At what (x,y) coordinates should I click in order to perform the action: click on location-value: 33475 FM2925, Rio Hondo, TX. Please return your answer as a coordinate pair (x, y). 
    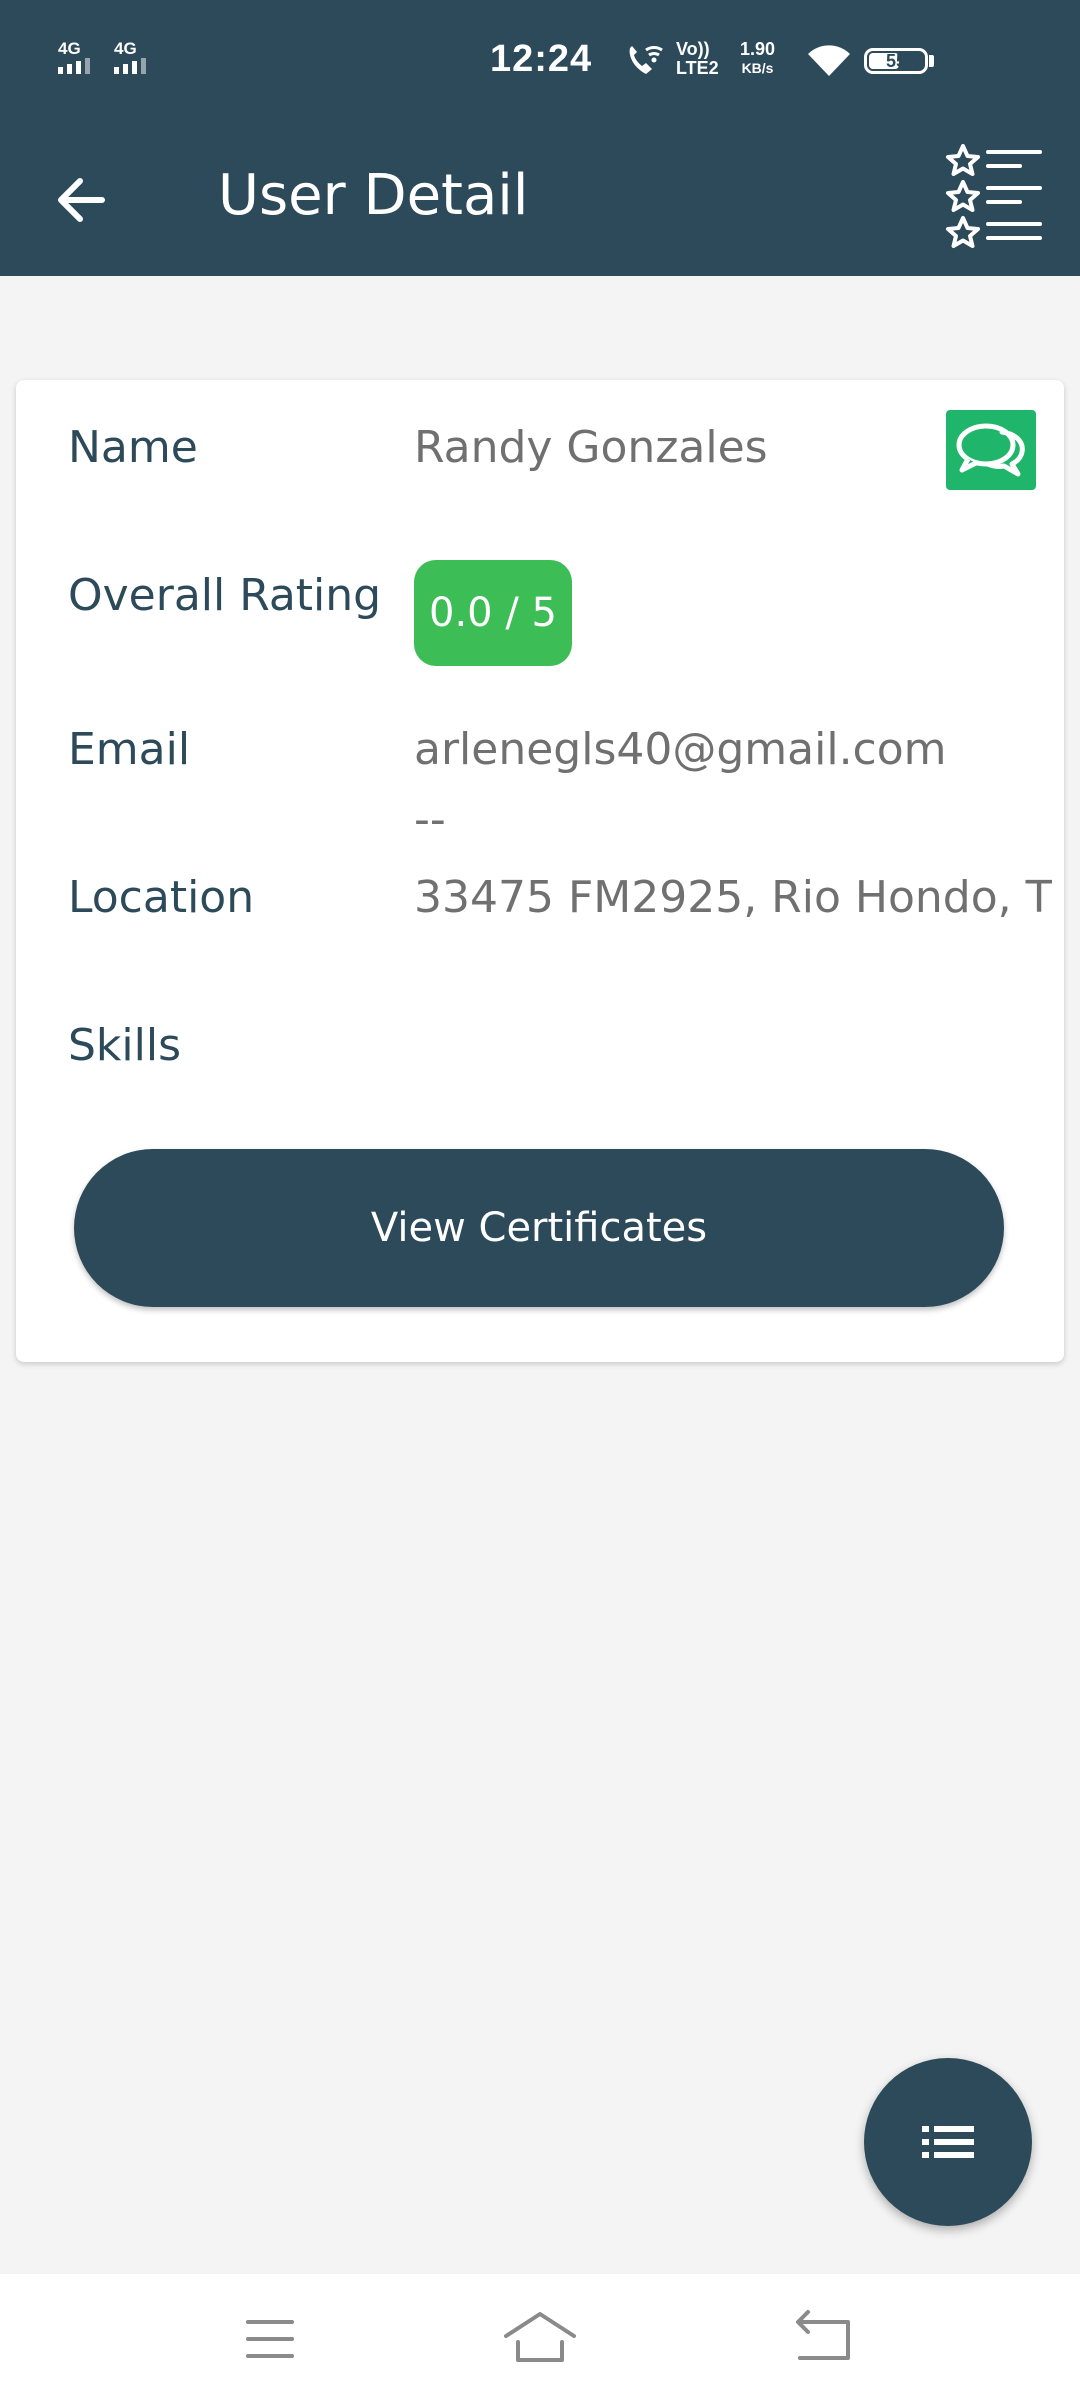
    Looking at the image, I should click on (733, 897).